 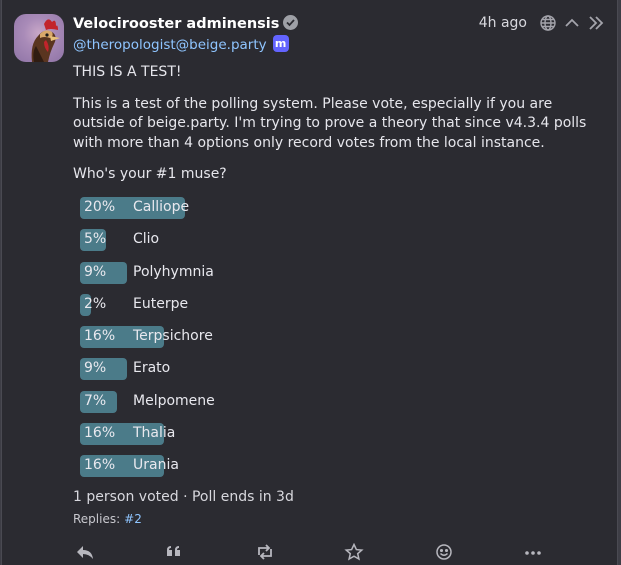 What do you see at coordinates (174, 400) in the screenshot?
I see `poll-option-label: Melpomene` at bounding box center [174, 400].